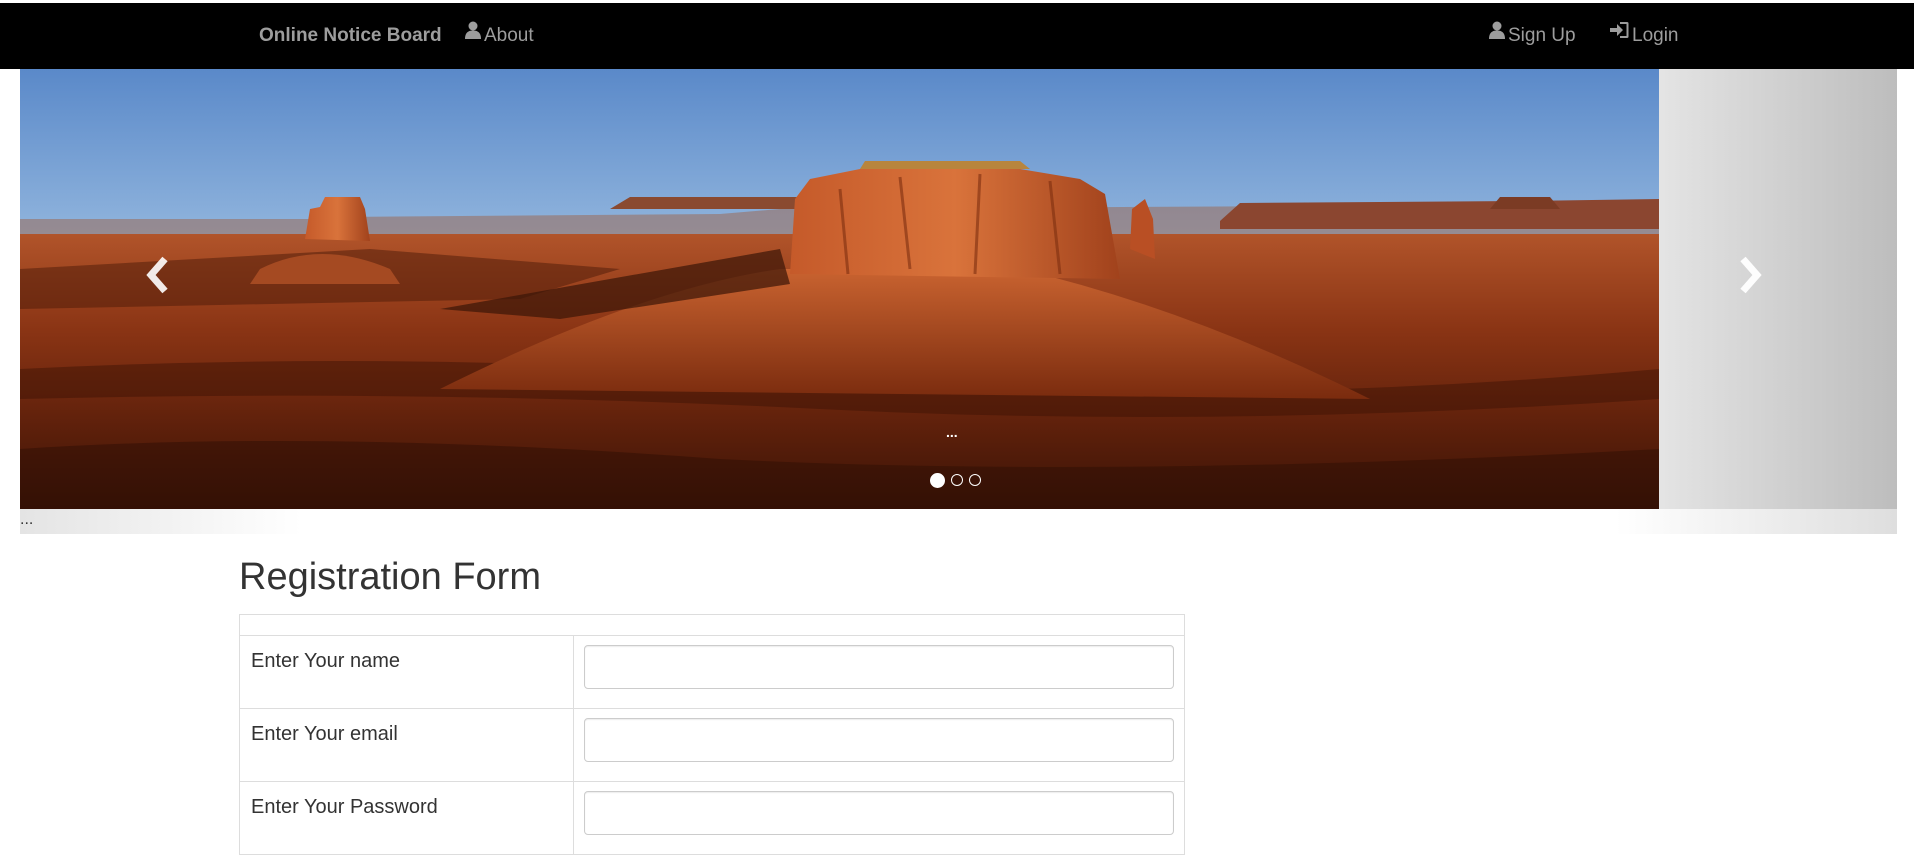 The width and height of the screenshot is (1914, 855). What do you see at coordinates (1542, 36) in the screenshot?
I see `nav-signup-label: Sign Up` at bounding box center [1542, 36].